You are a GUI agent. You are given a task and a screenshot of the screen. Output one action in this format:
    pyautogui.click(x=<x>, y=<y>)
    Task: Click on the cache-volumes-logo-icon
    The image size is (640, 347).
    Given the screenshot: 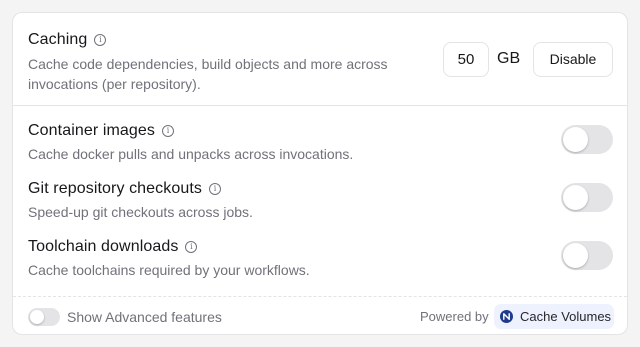 What is the action you would take?
    pyautogui.click(x=506, y=316)
    